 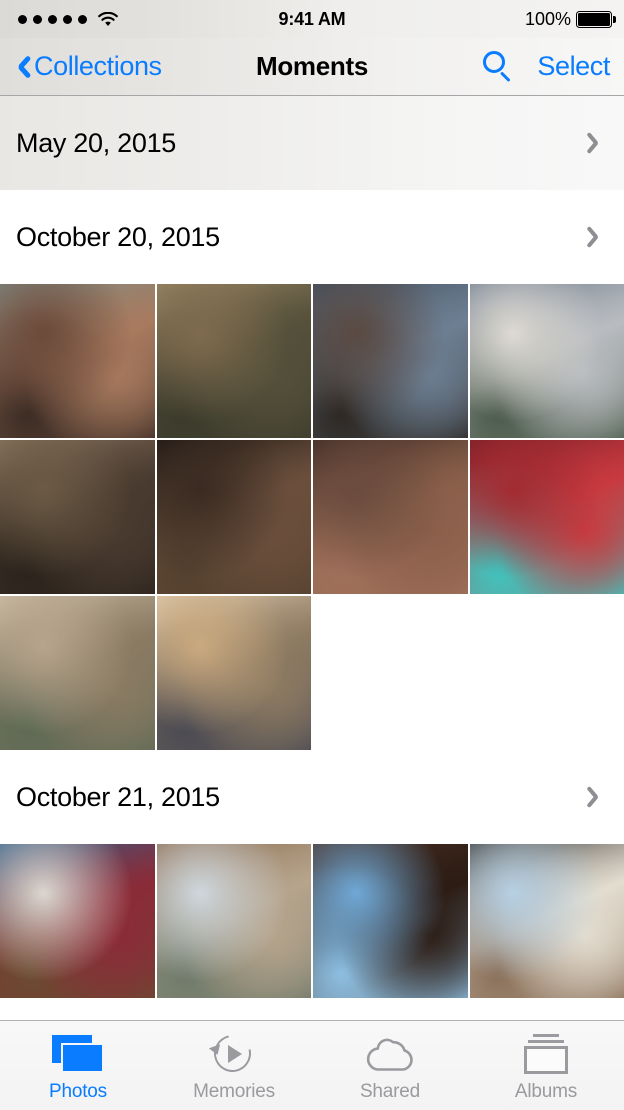 I want to click on moment-date-label: May 20, 2015, so click(x=96, y=142).